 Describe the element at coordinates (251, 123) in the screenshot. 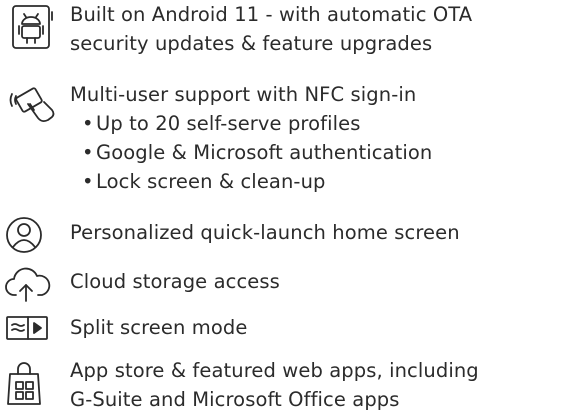

I see `bullet-item: Up to 20 self-serve profiles` at that location.